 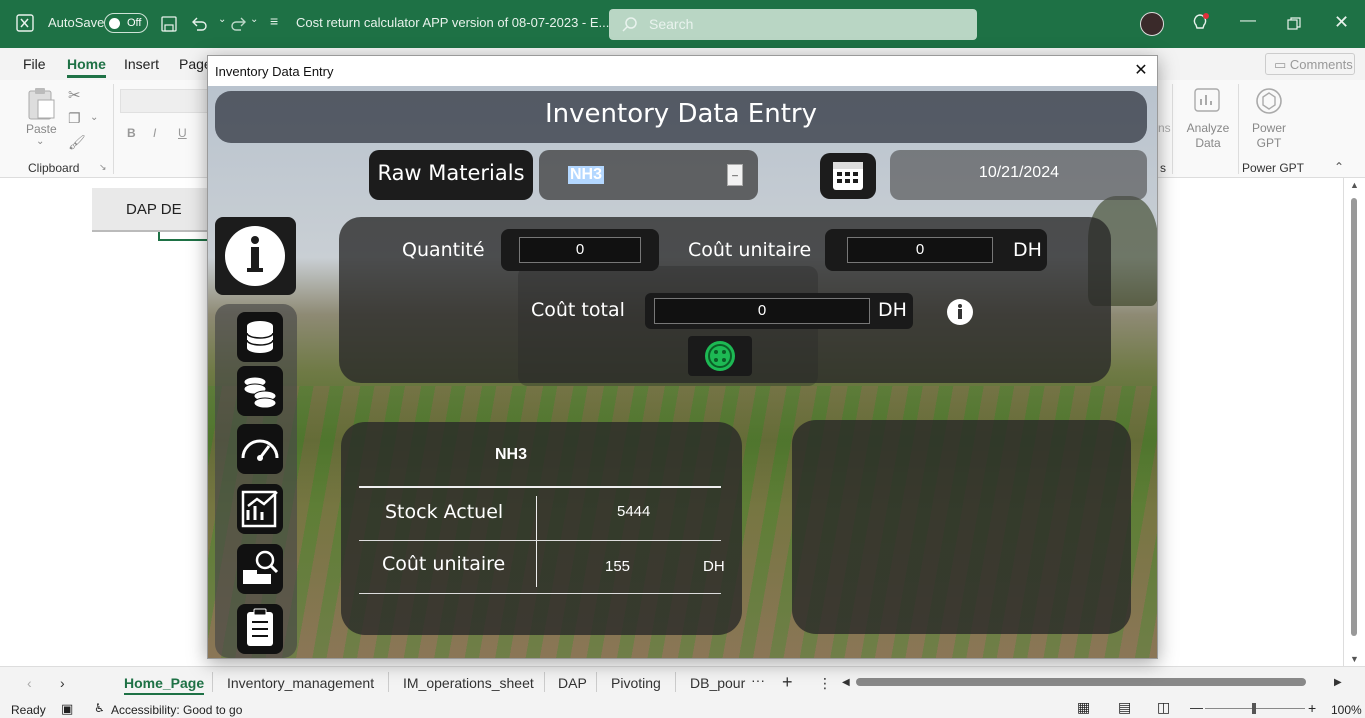 I want to click on sidebar-inventory-search-button, so click(x=260, y=569).